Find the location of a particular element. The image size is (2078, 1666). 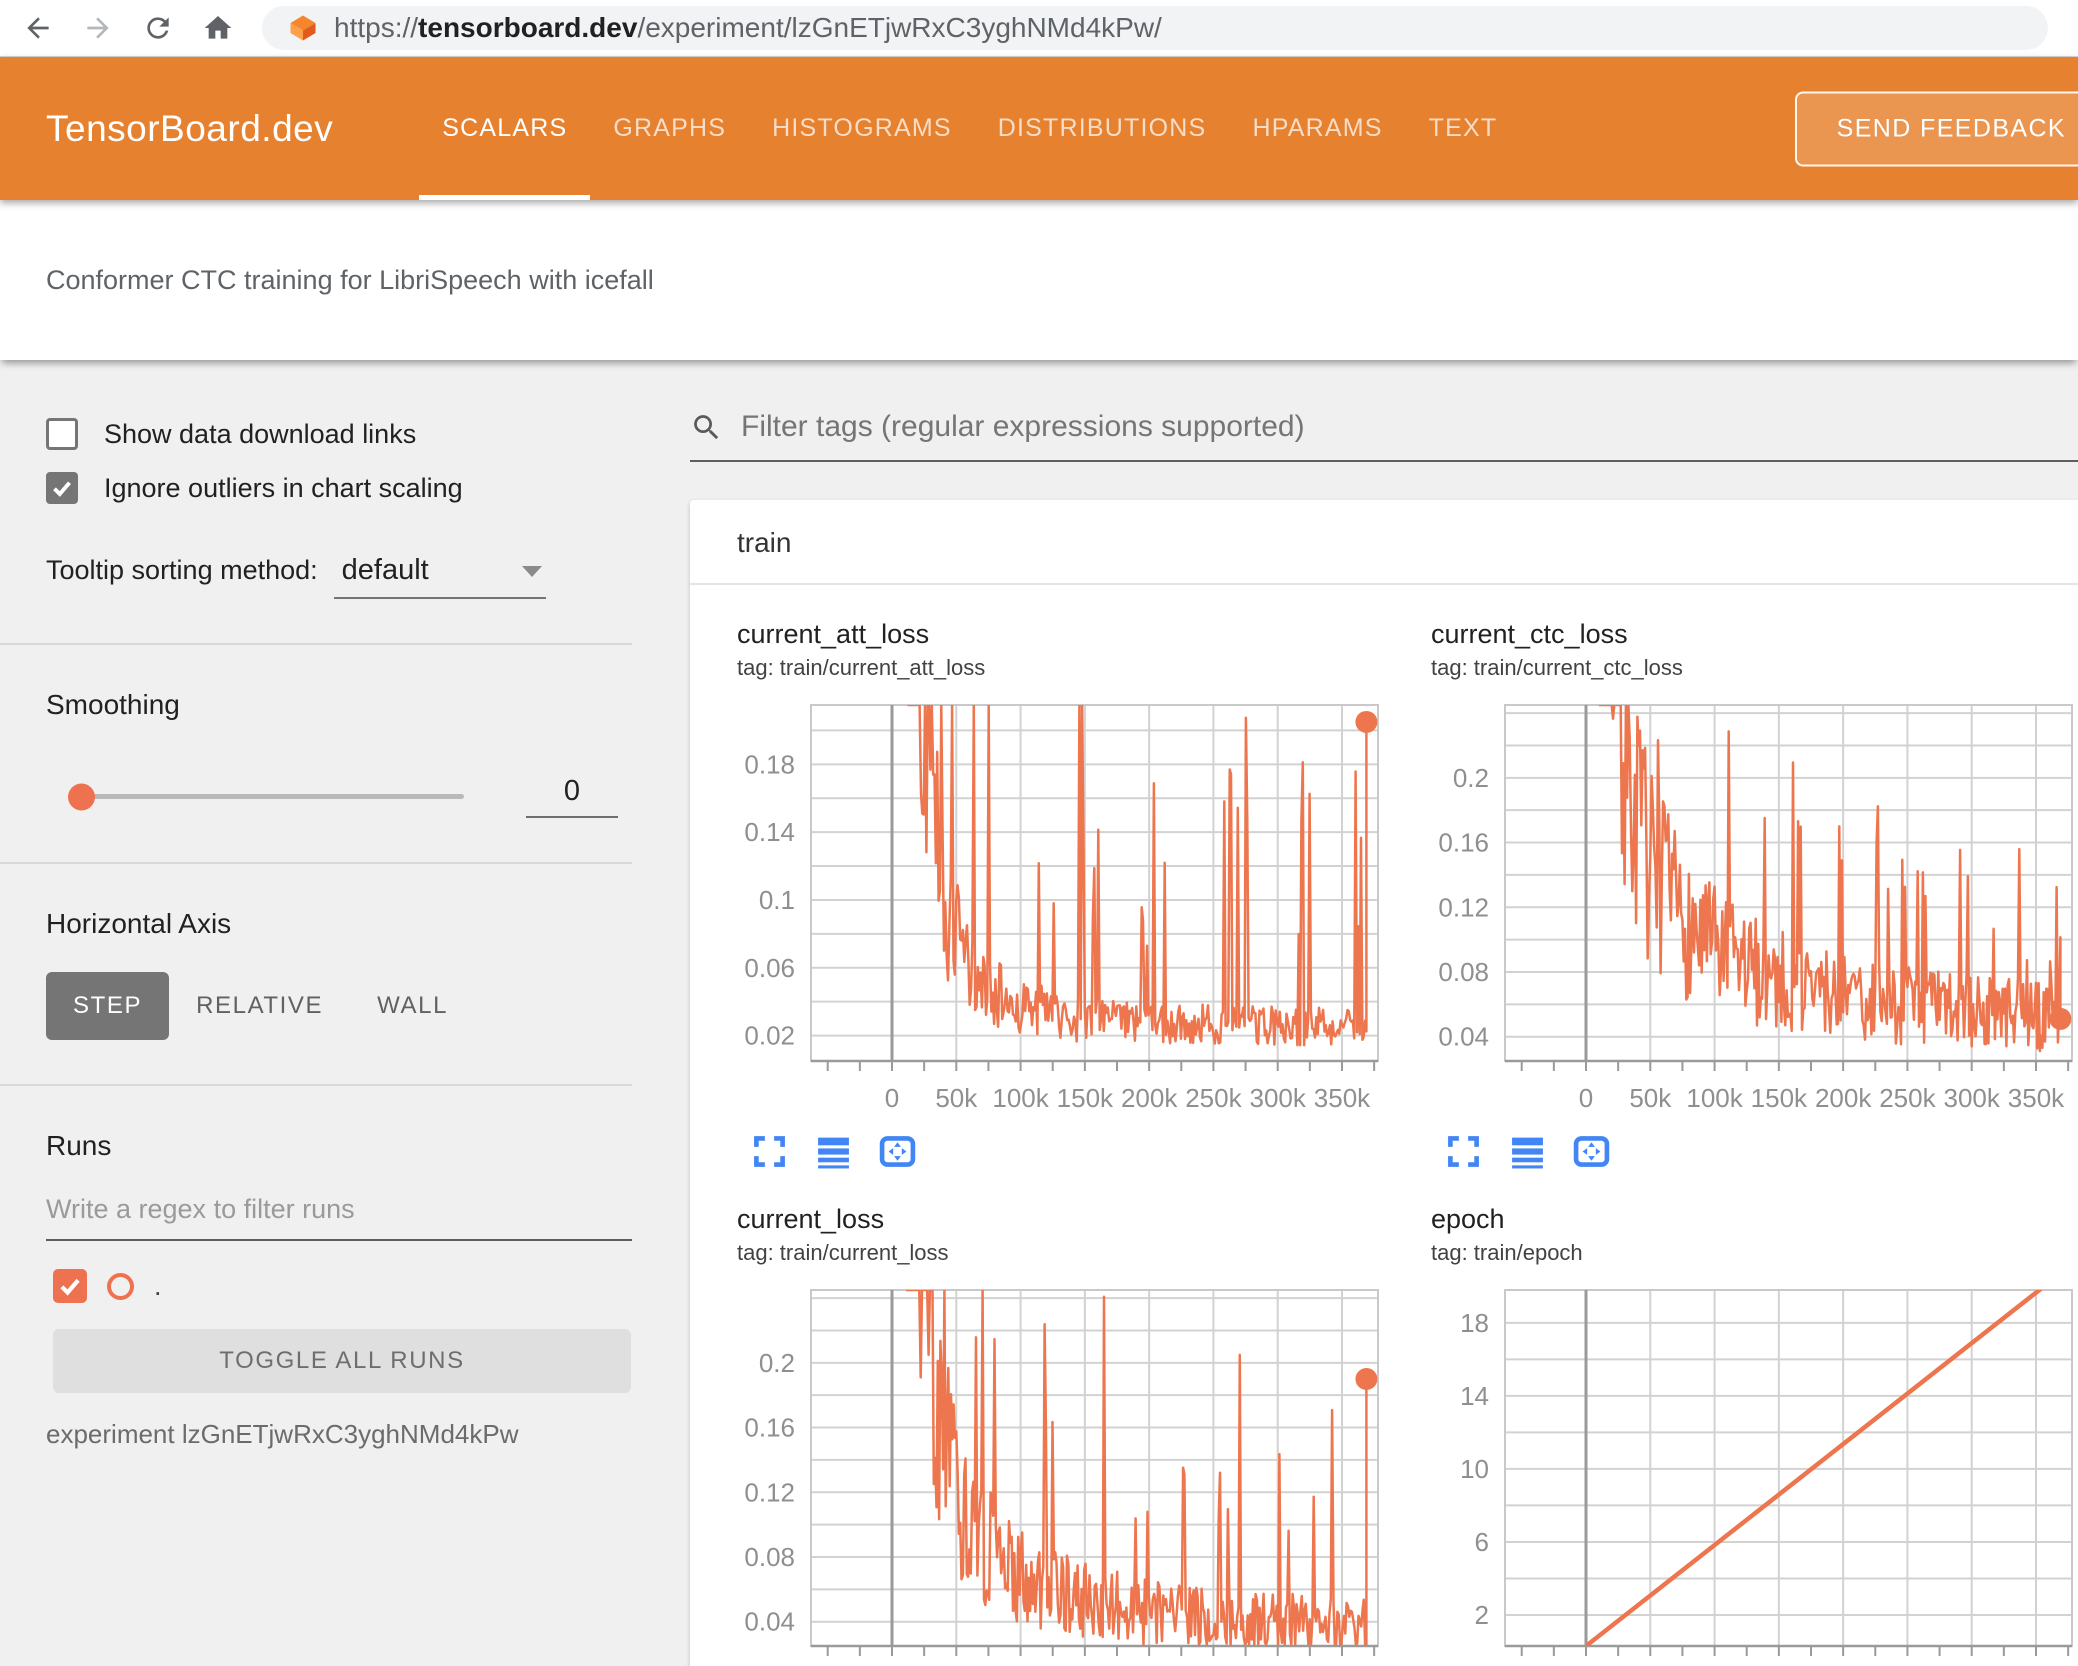

experiment-caption: experiment lzGnETjwRxC3yghNMd4kPw is located at coordinates (282, 1434).